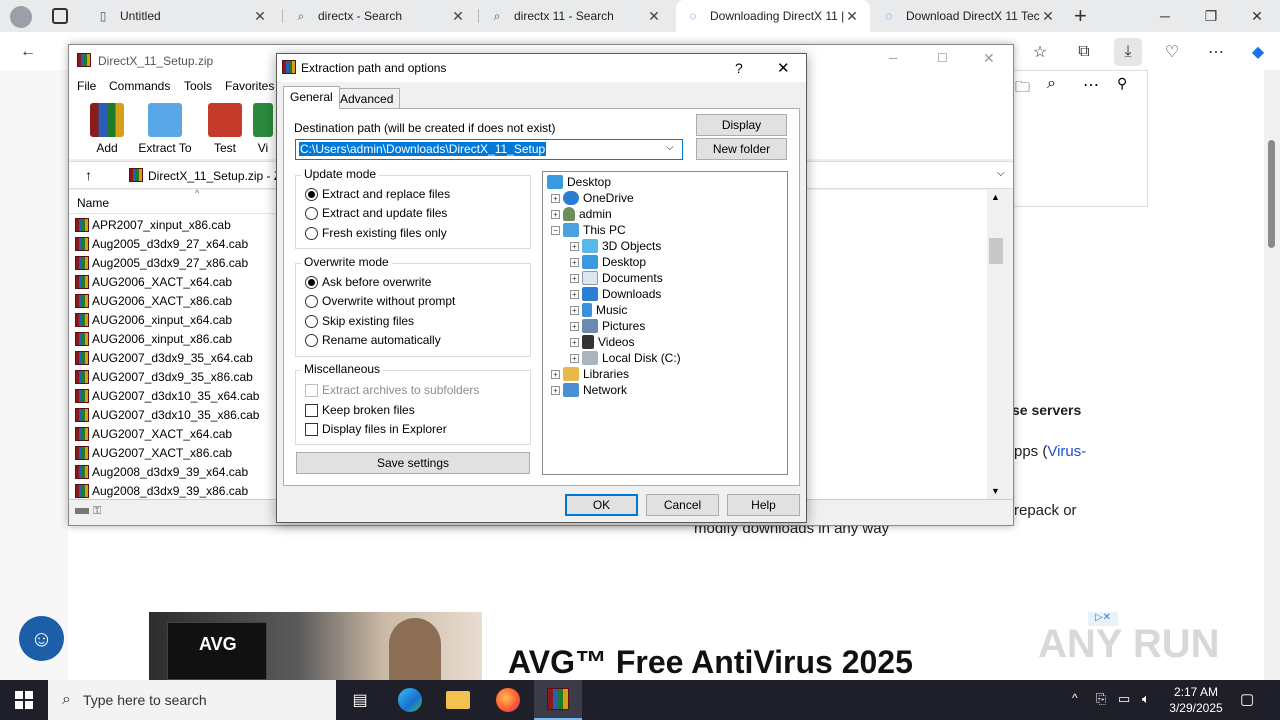  I want to click on maximize-button: ❐, so click(1211, 16).